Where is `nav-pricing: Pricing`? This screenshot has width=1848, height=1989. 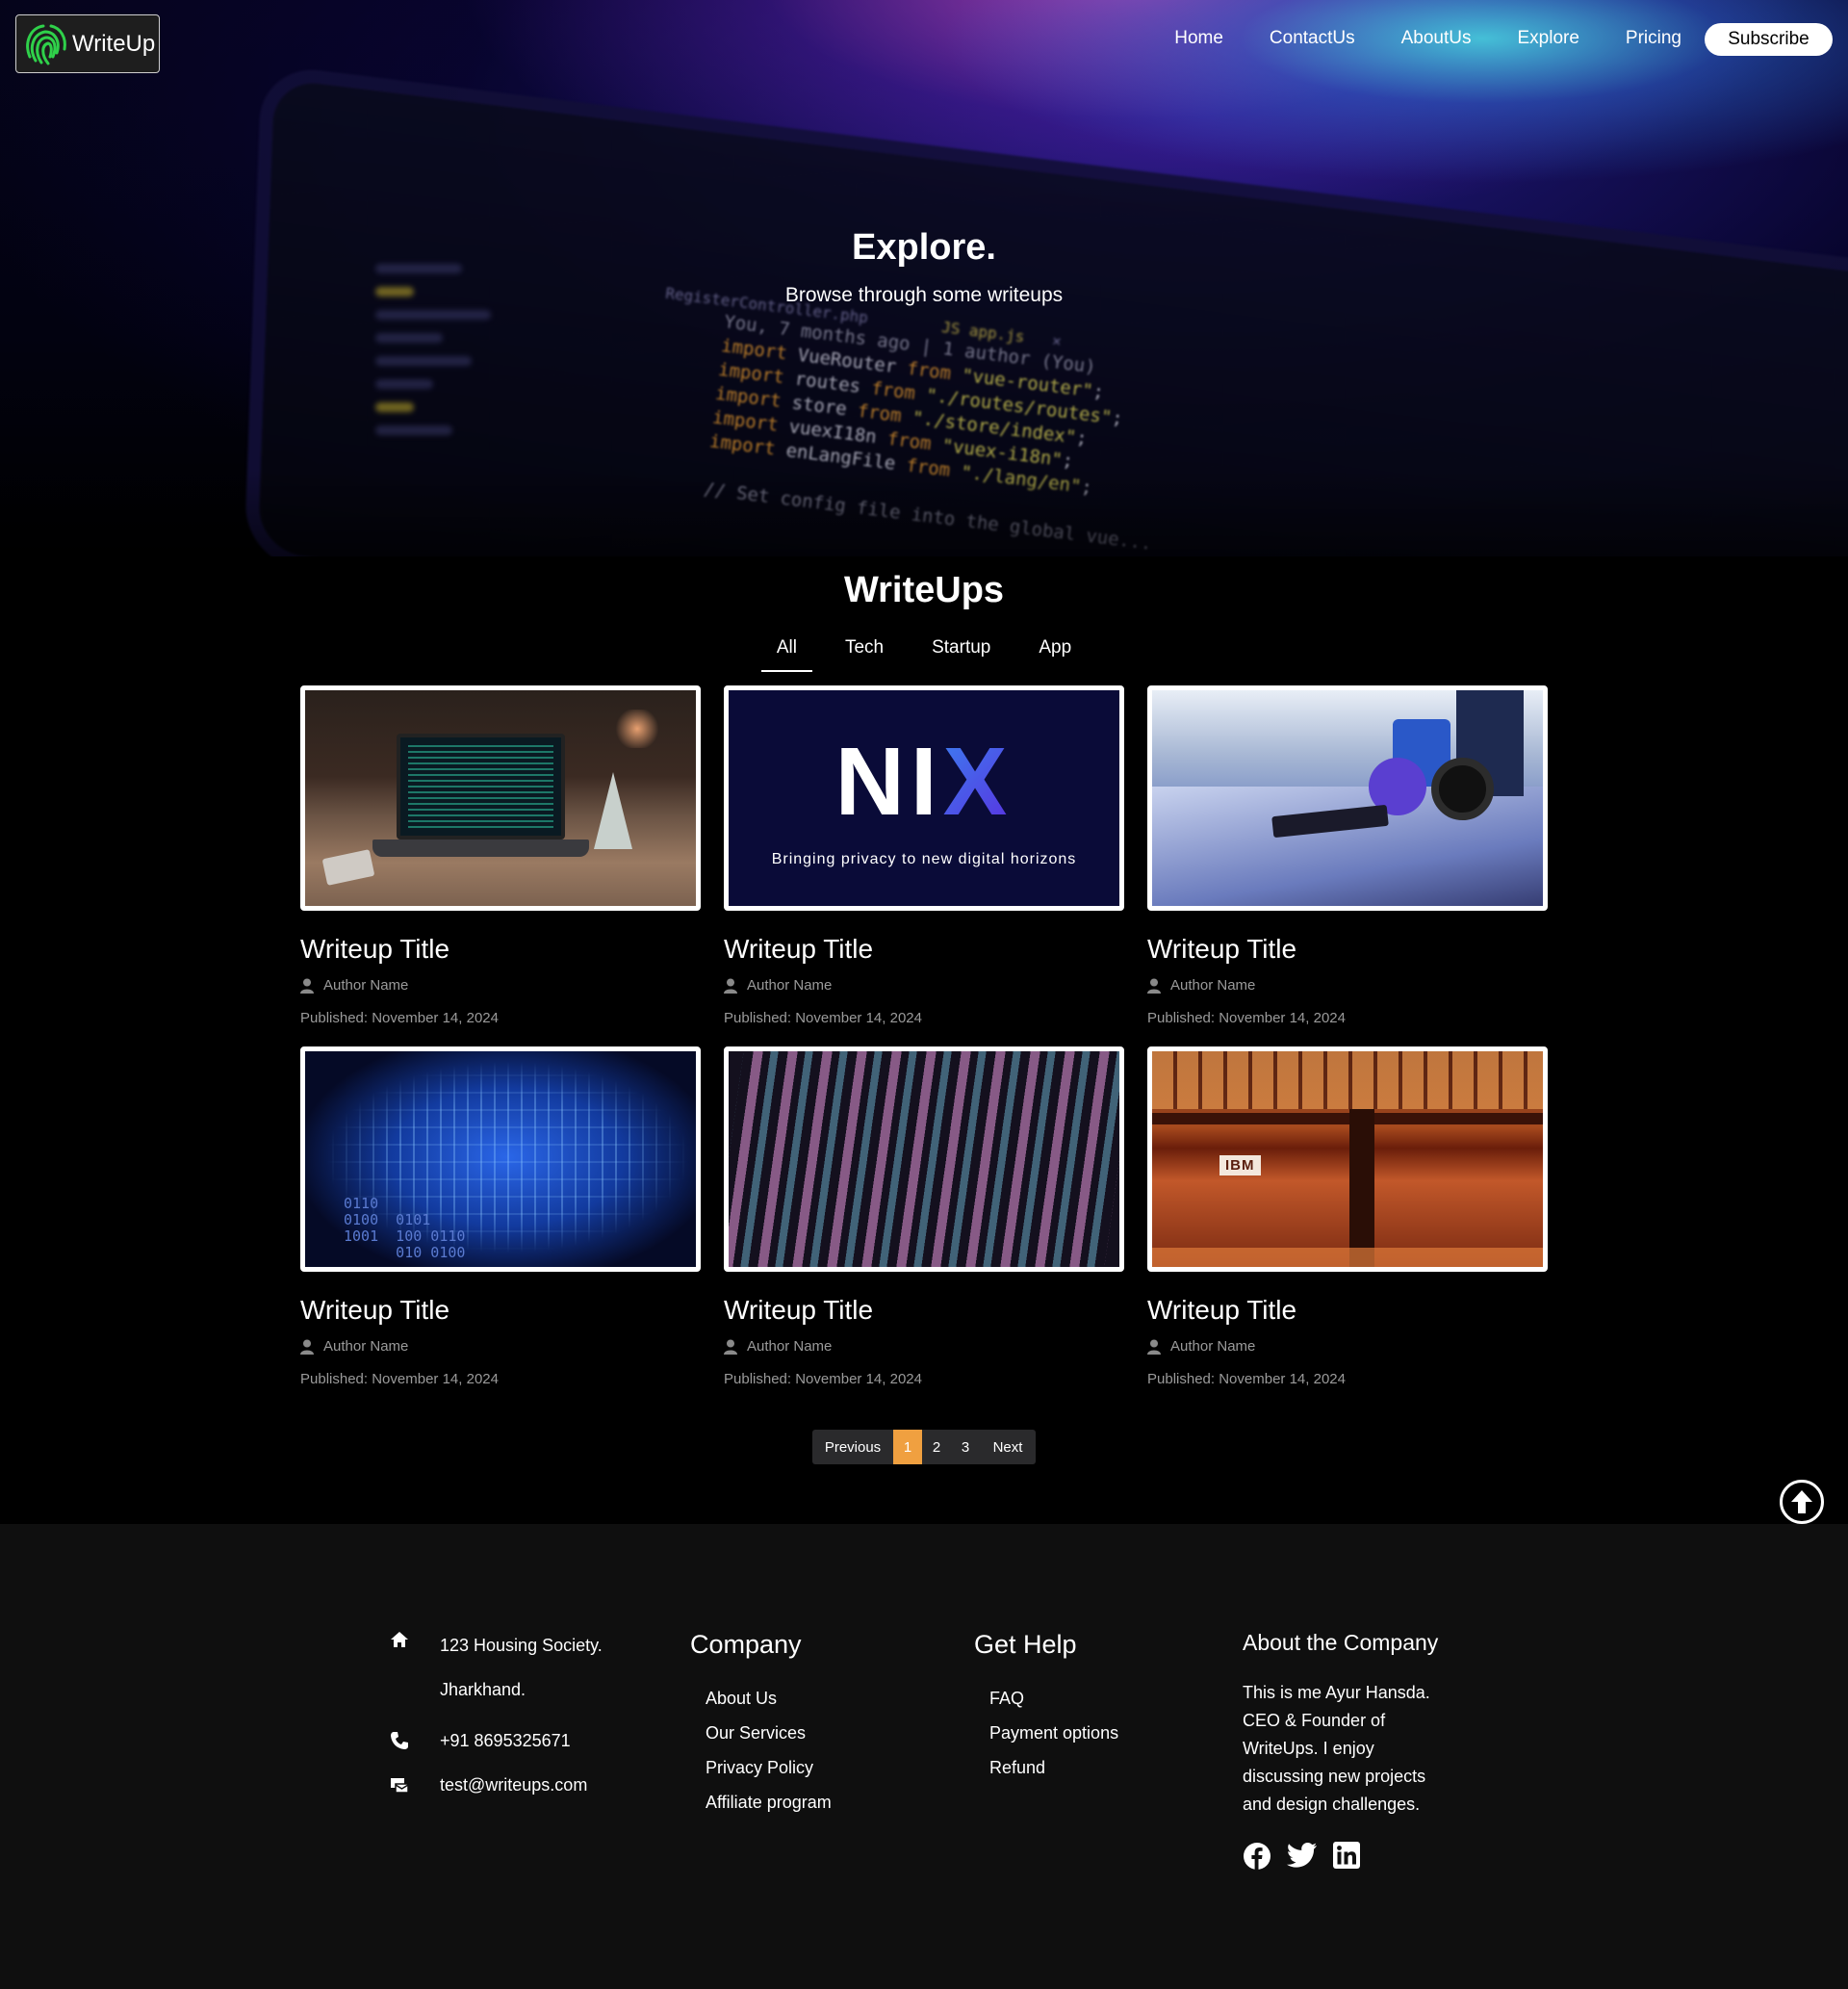
nav-pricing: Pricing is located at coordinates (1653, 38).